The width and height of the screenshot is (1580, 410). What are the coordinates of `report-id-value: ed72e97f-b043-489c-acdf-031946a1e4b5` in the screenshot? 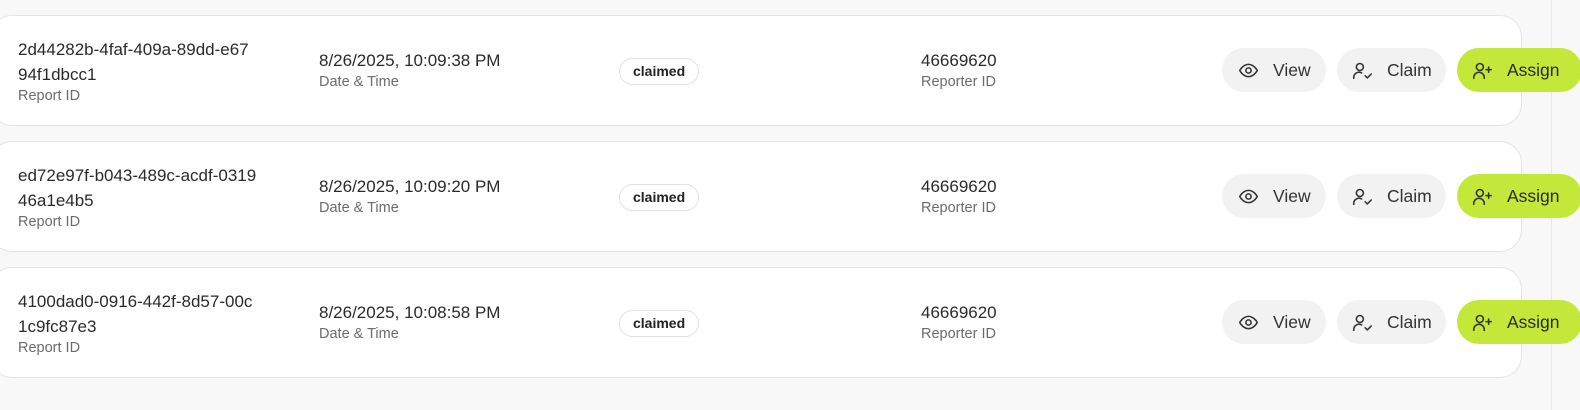 It's located at (137, 188).